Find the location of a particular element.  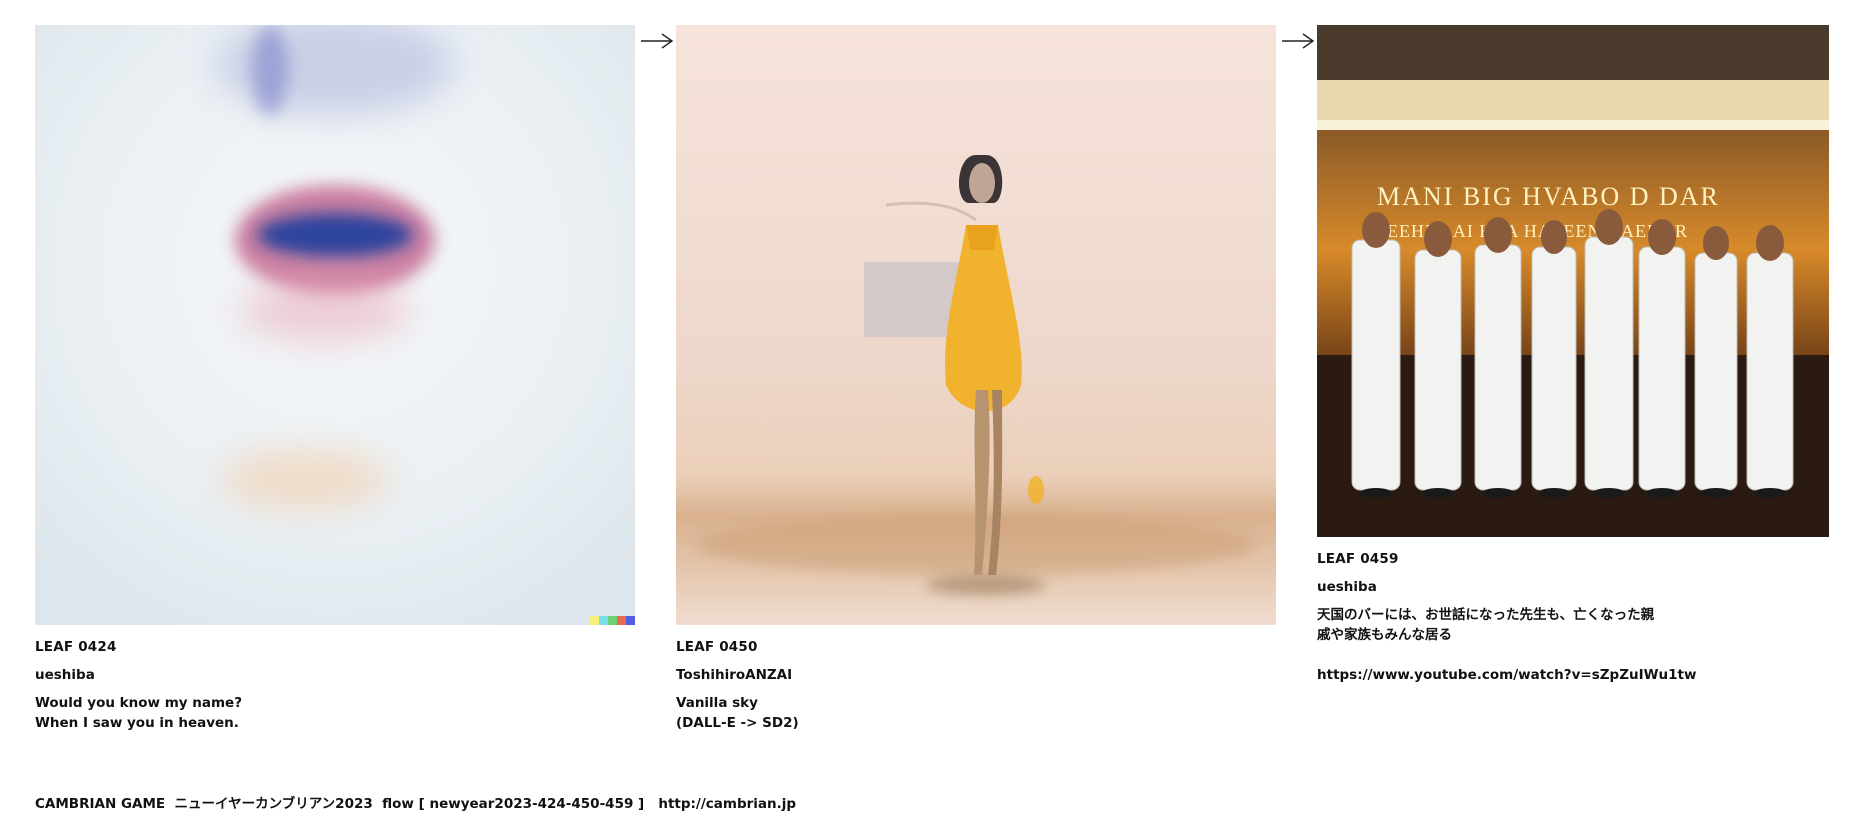

leaf-id: LEAF 0450 is located at coordinates (717, 647).